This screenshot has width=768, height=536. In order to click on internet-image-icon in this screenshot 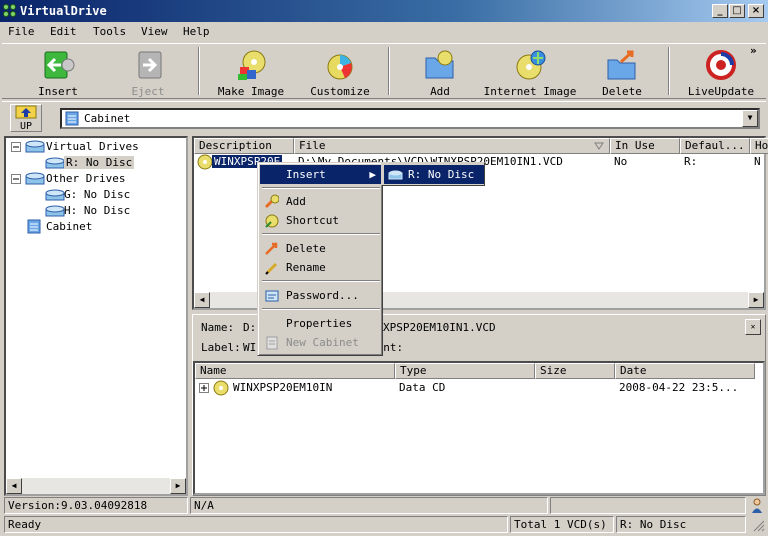, I will do `click(530, 65)`.